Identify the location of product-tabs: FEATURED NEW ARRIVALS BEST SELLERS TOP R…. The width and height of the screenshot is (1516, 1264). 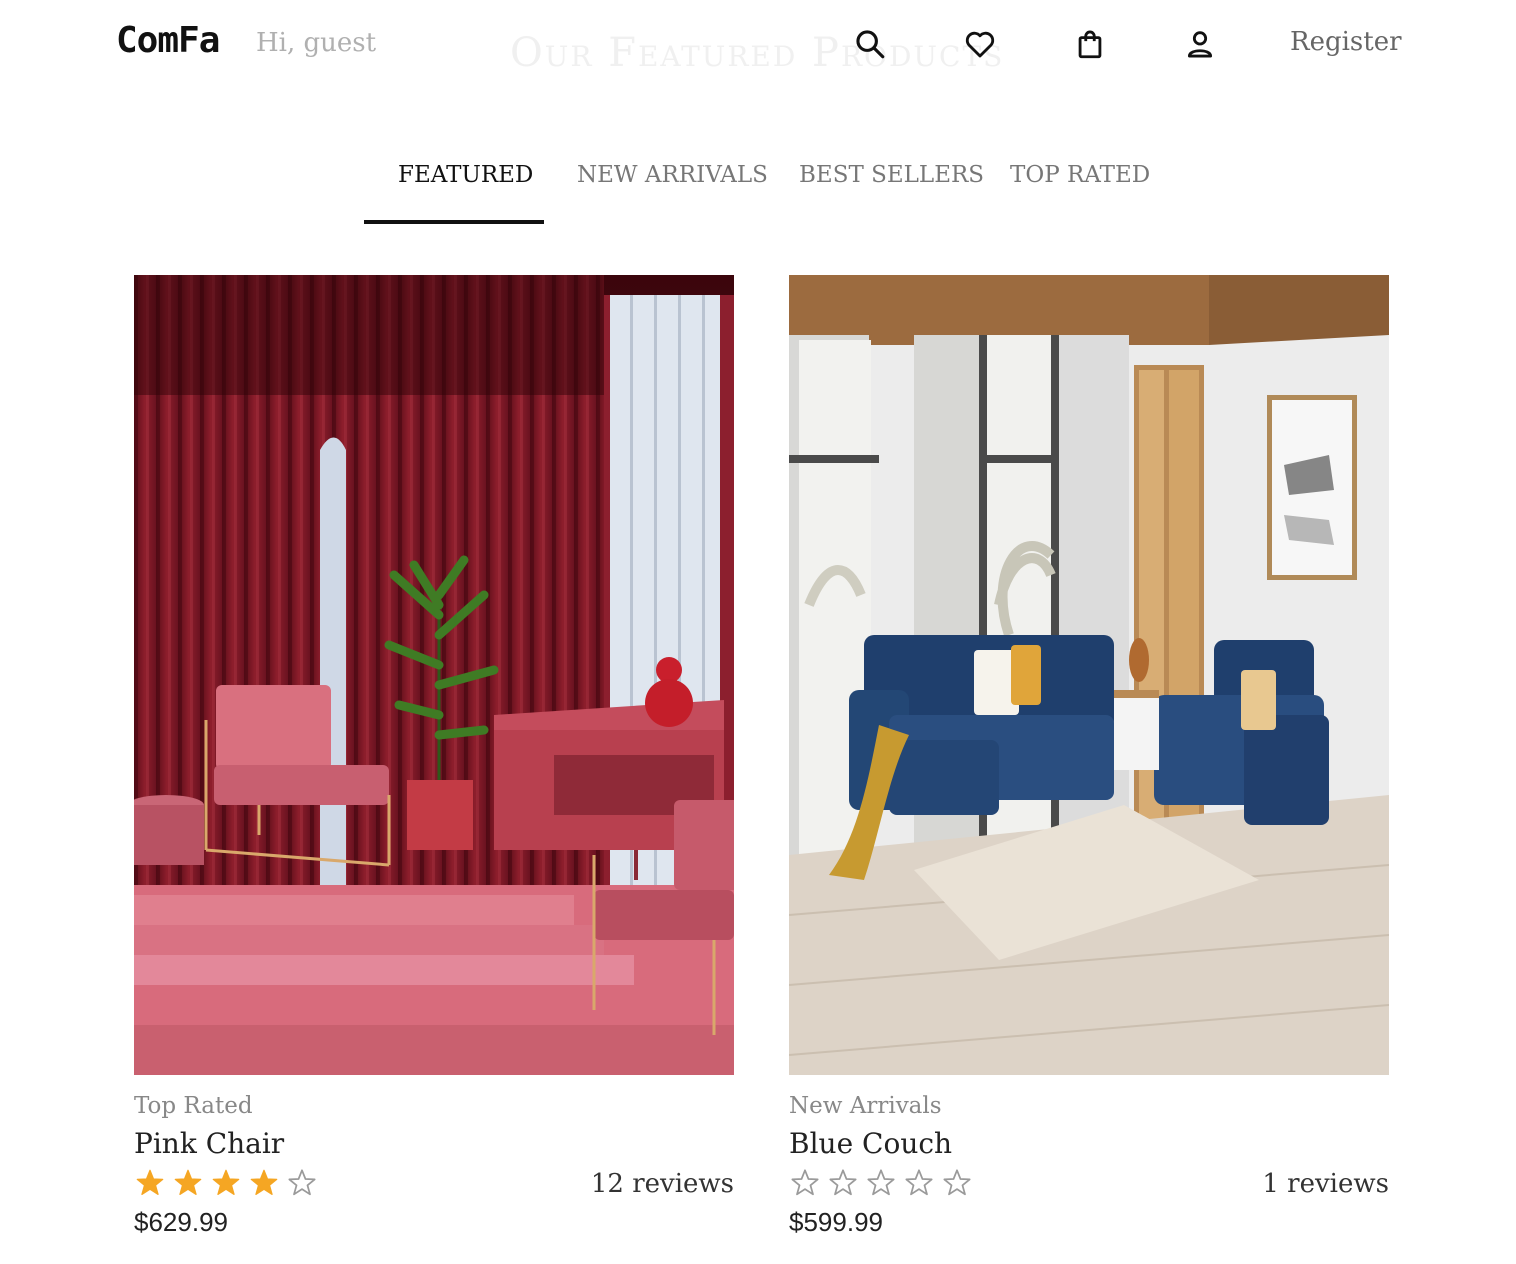
(758, 190).